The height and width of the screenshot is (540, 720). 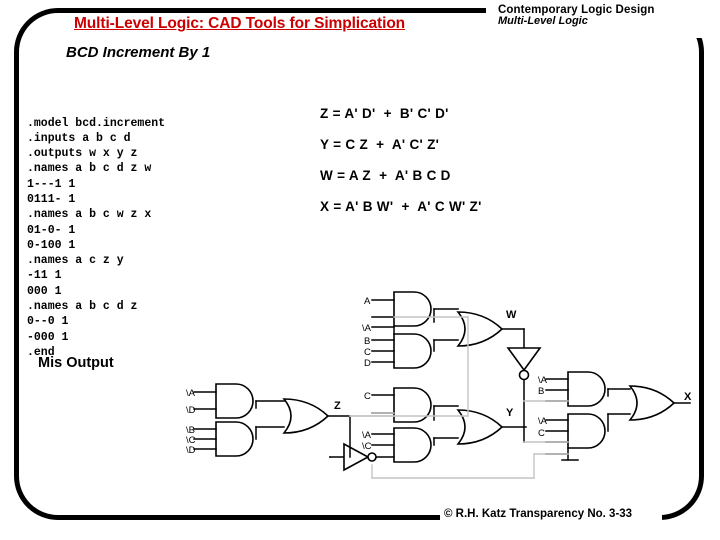 I want to click on circuit-label-y2-in2: \C, so click(x=367, y=446).